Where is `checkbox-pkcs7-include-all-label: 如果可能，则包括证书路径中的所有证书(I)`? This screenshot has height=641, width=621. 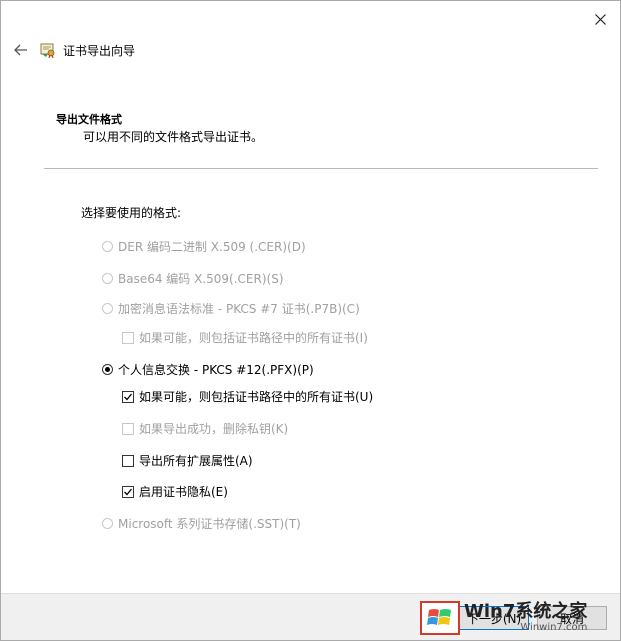 checkbox-pkcs7-include-all-label: 如果可能，则包括证书路径中的所有证书(I) is located at coordinates (253, 338).